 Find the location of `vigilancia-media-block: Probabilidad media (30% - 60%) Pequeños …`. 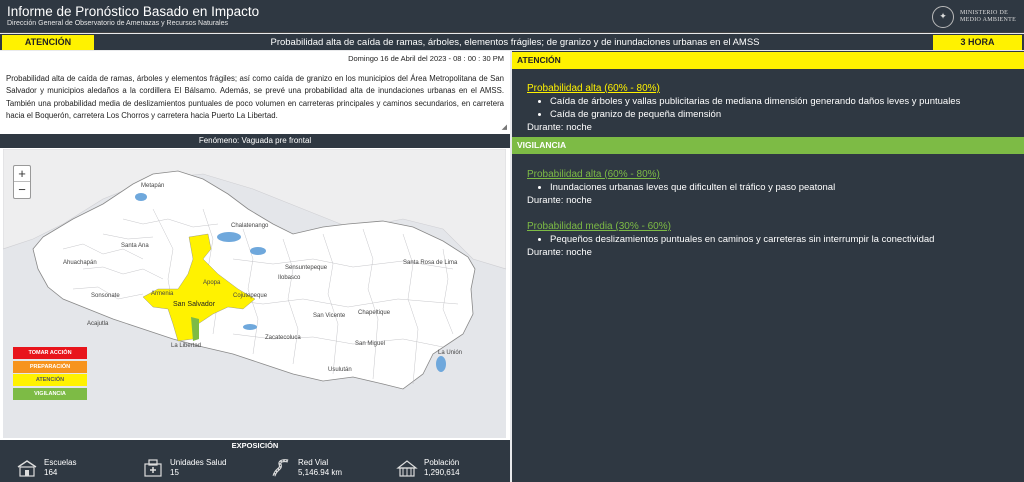

vigilancia-media-block: Probabilidad media (30% - 60%) Pequeños … is located at coordinates (730, 239).